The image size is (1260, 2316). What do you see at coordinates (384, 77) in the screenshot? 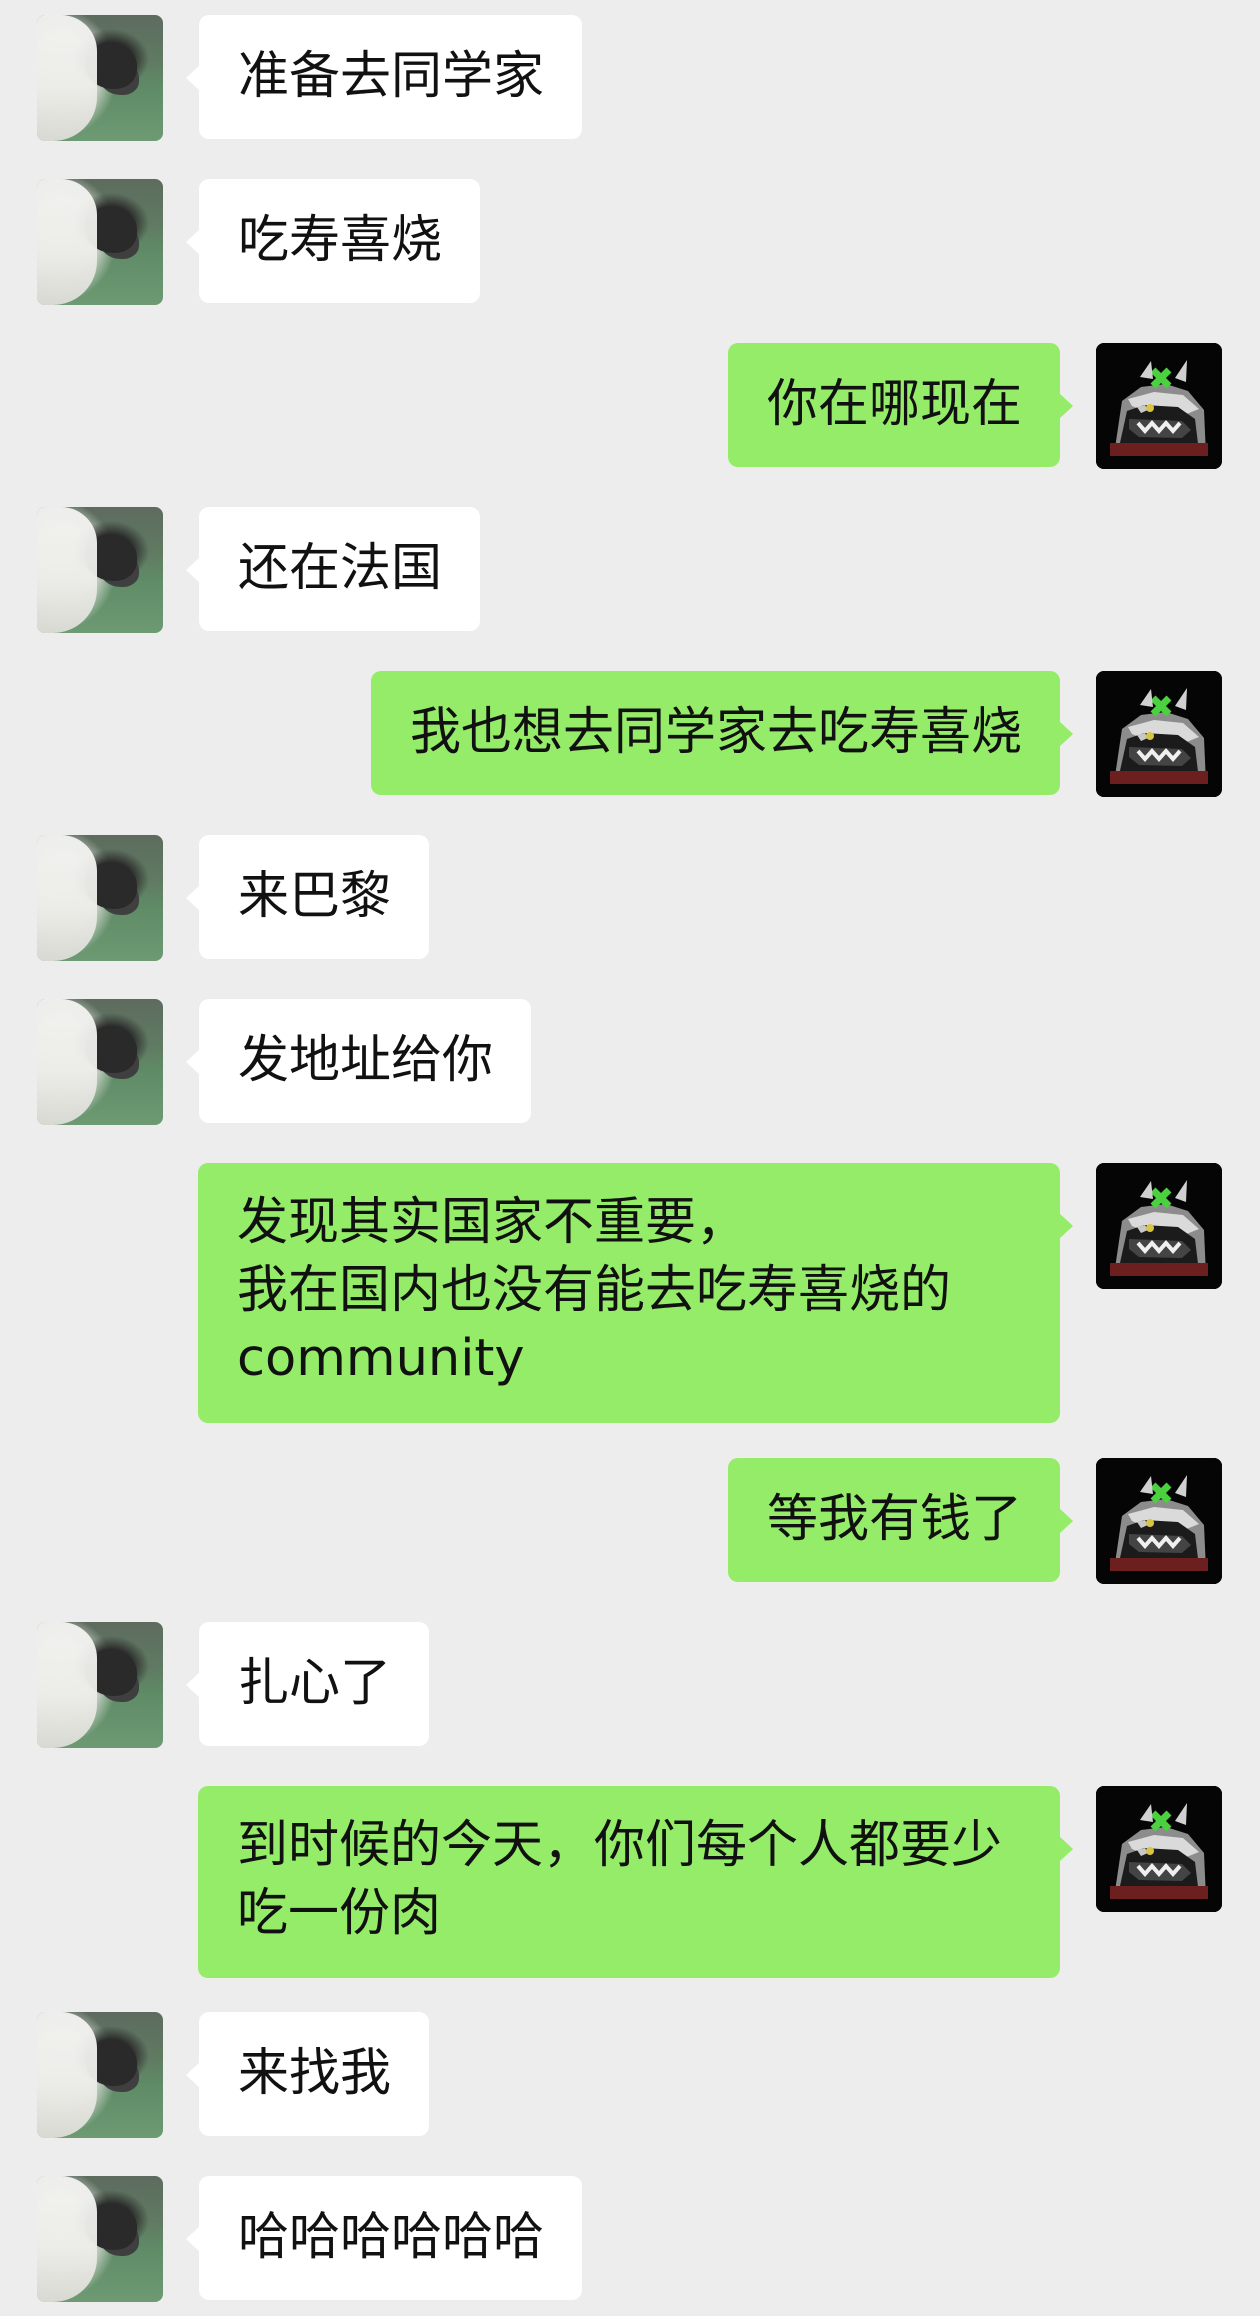
I see `message-bubble: 准备去同学家` at bounding box center [384, 77].